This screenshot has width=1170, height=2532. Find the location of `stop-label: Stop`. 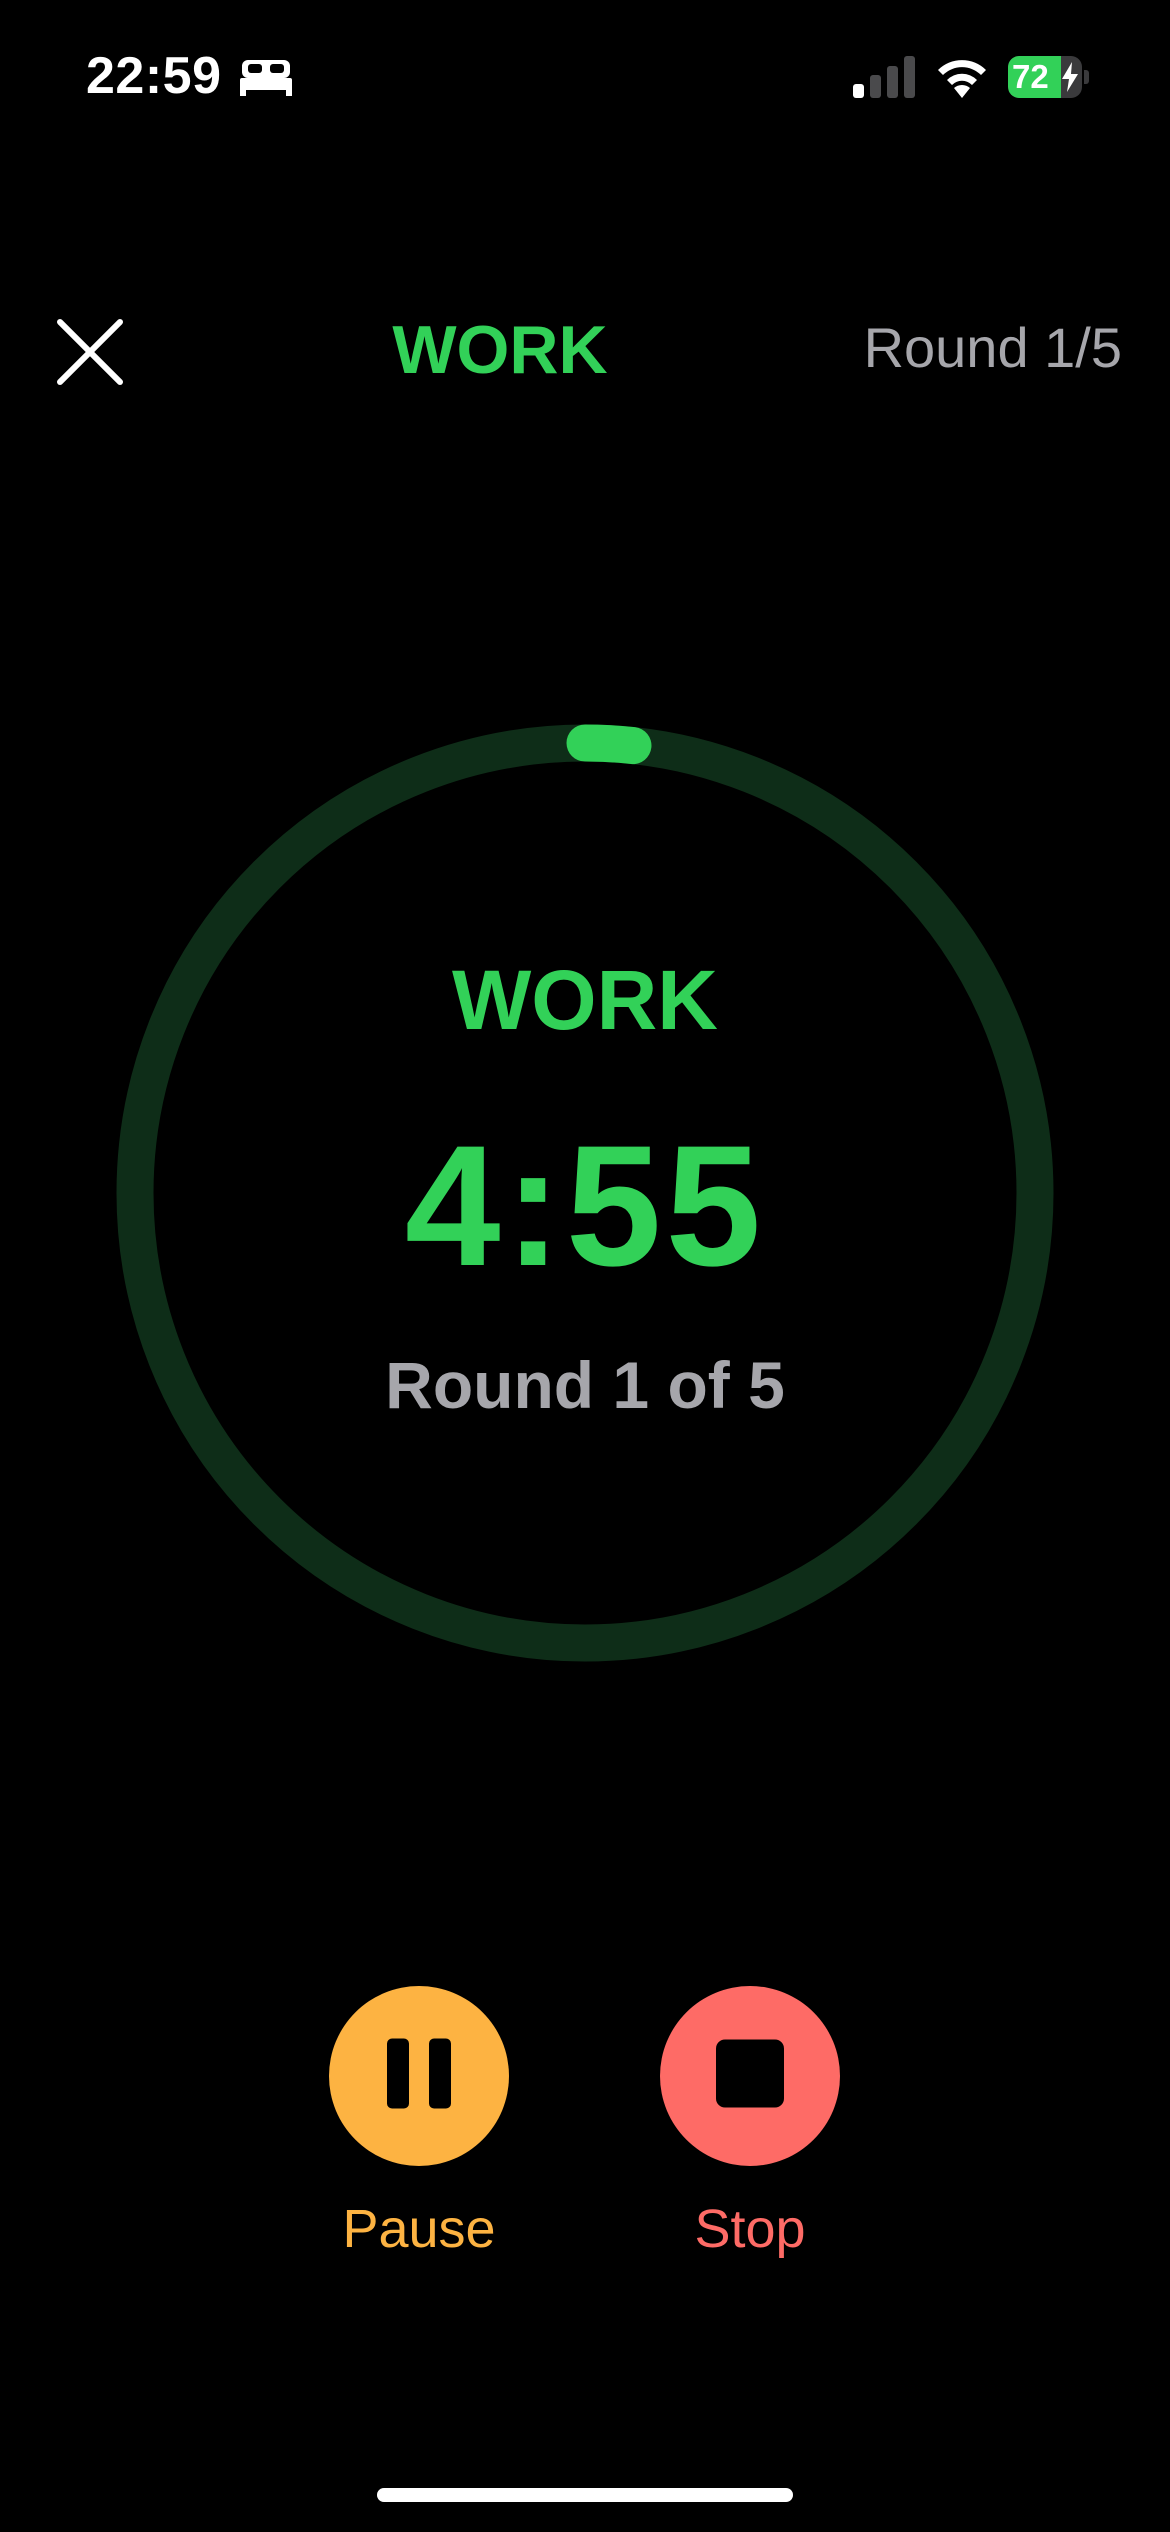

stop-label: Stop is located at coordinates (750, 2229).